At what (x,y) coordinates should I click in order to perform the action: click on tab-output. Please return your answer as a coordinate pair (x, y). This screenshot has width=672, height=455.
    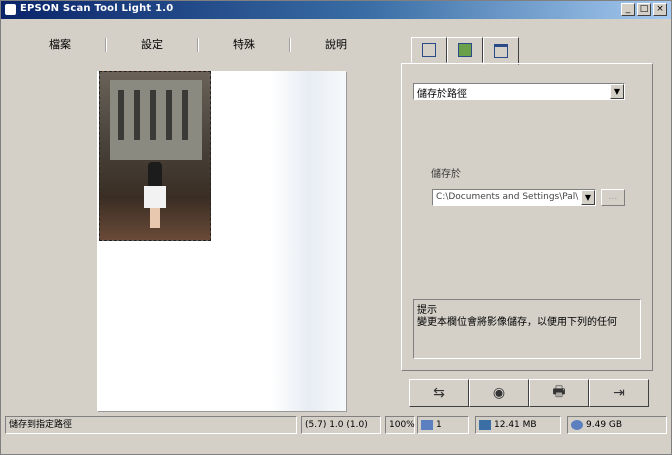
    Looking at the image, I should click on (501, 51).